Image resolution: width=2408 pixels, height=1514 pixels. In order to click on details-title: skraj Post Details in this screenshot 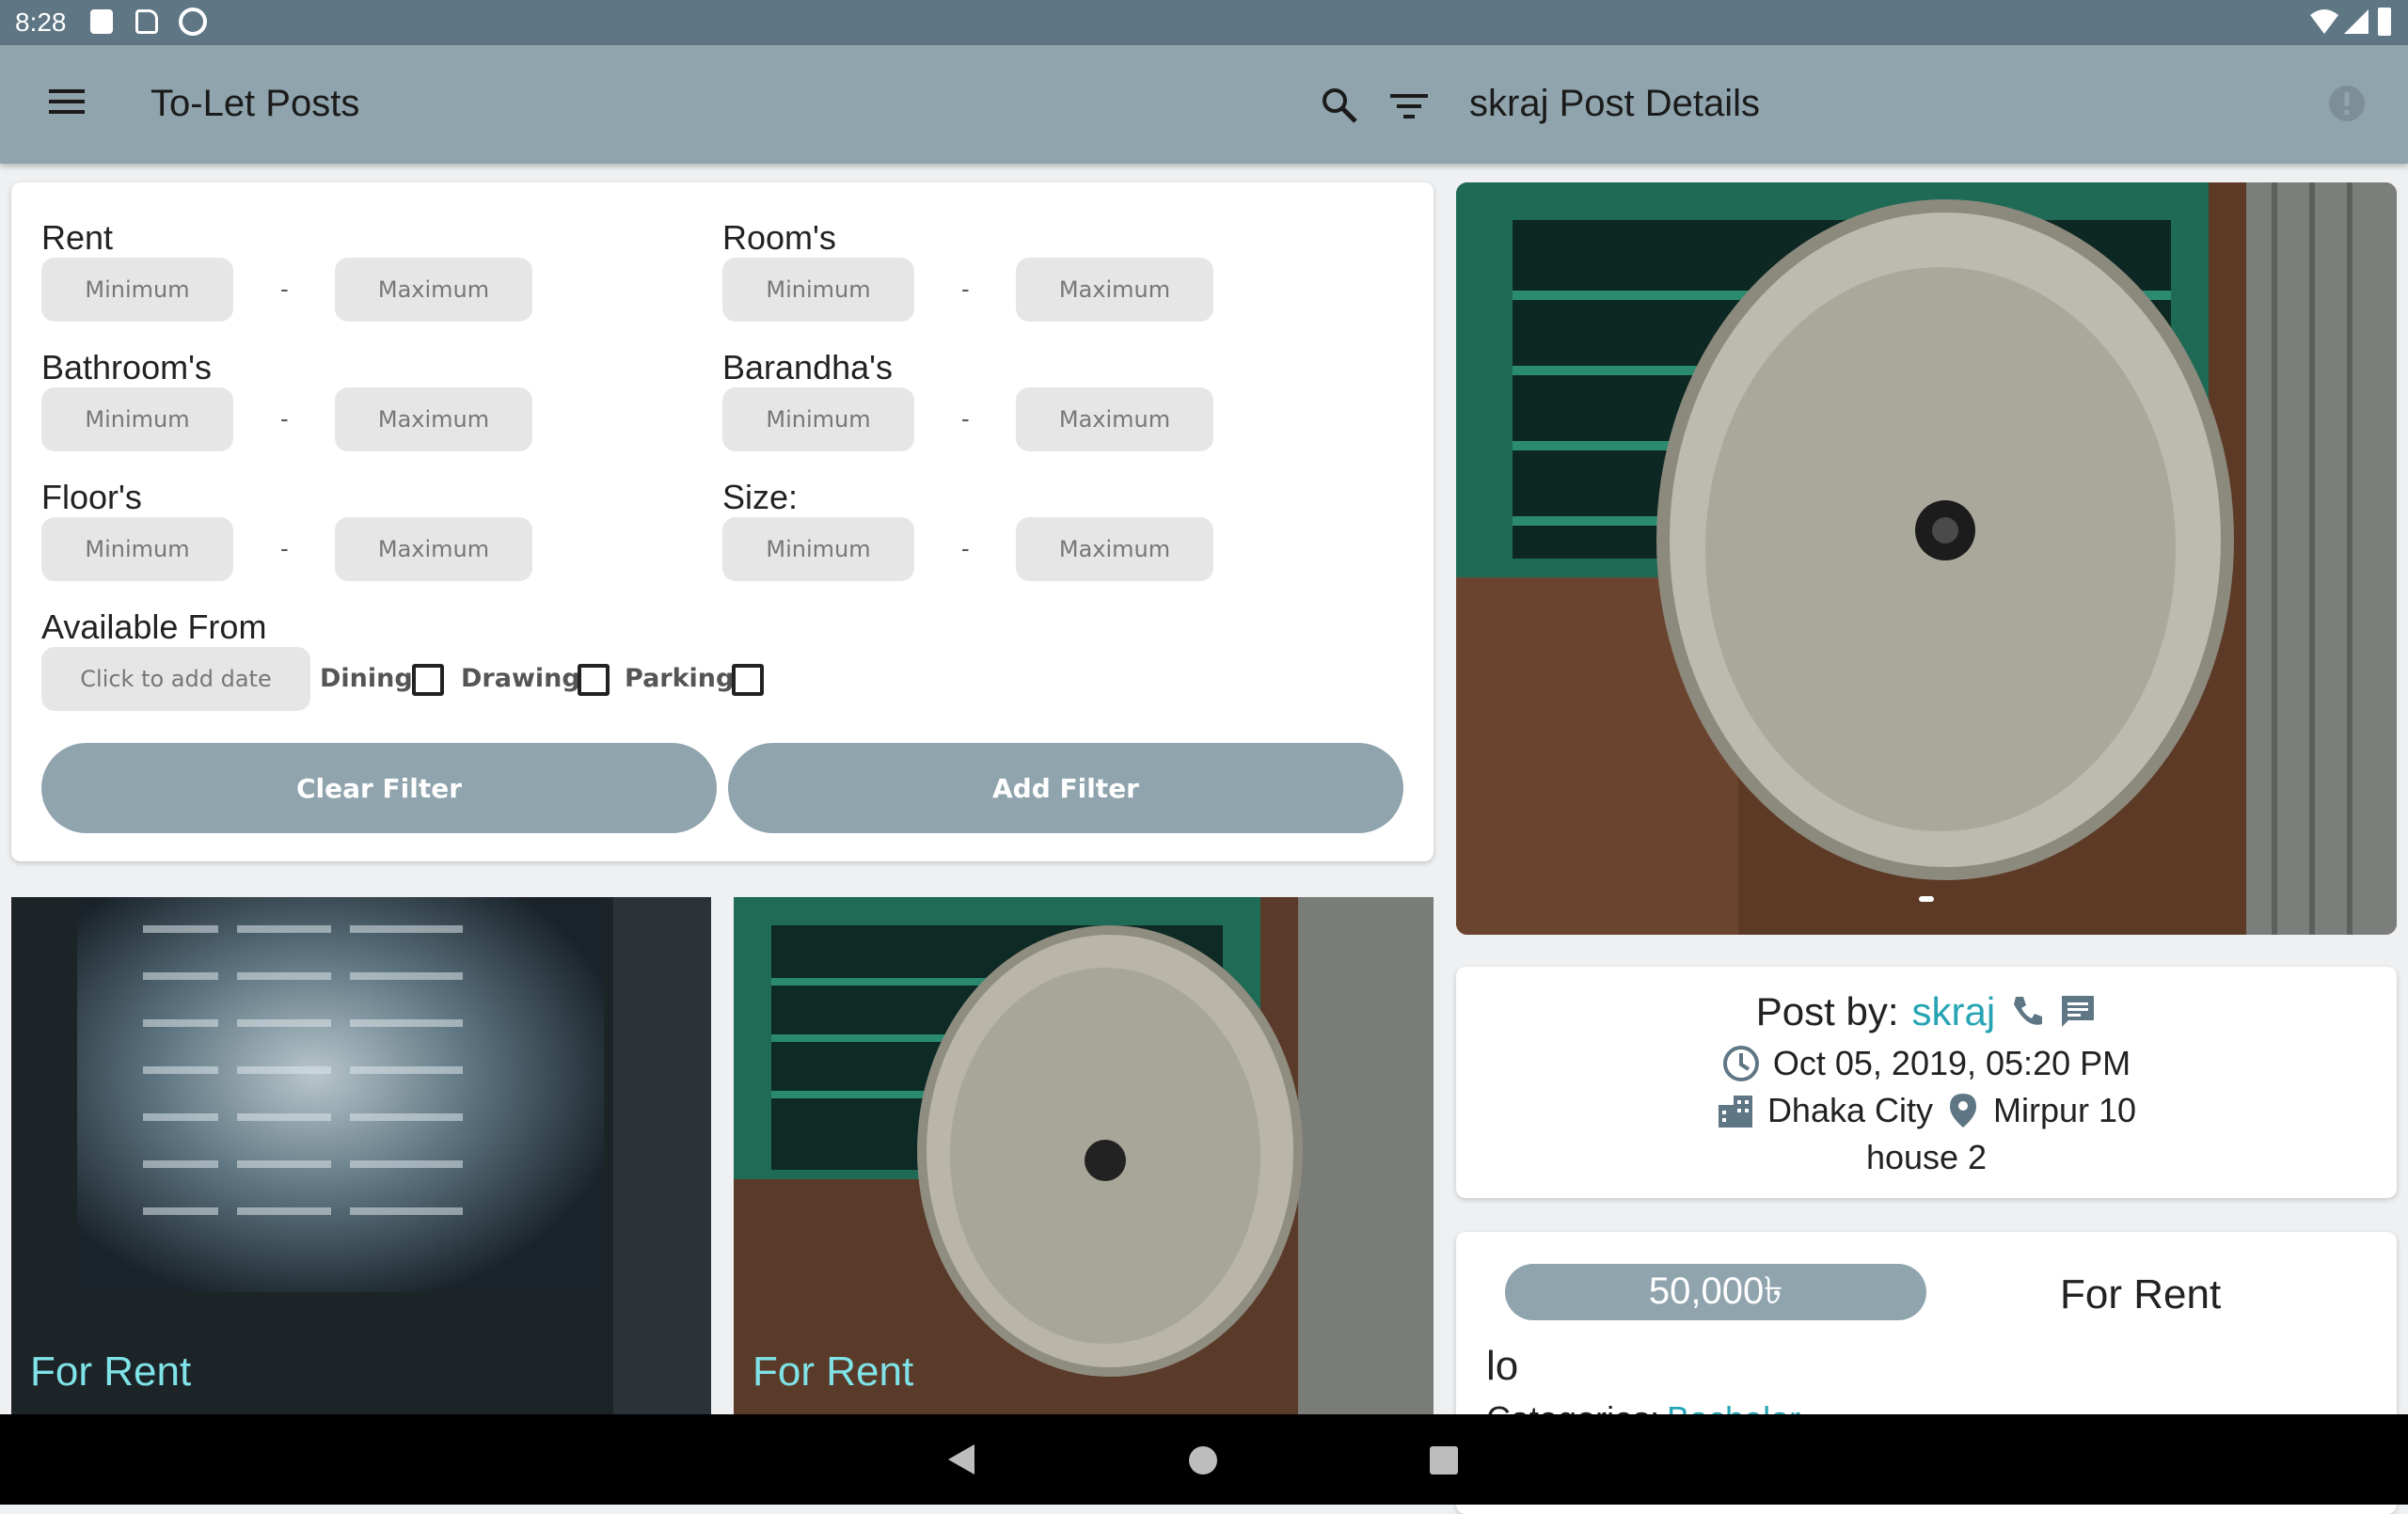, I will do `click(1615, 103)`.